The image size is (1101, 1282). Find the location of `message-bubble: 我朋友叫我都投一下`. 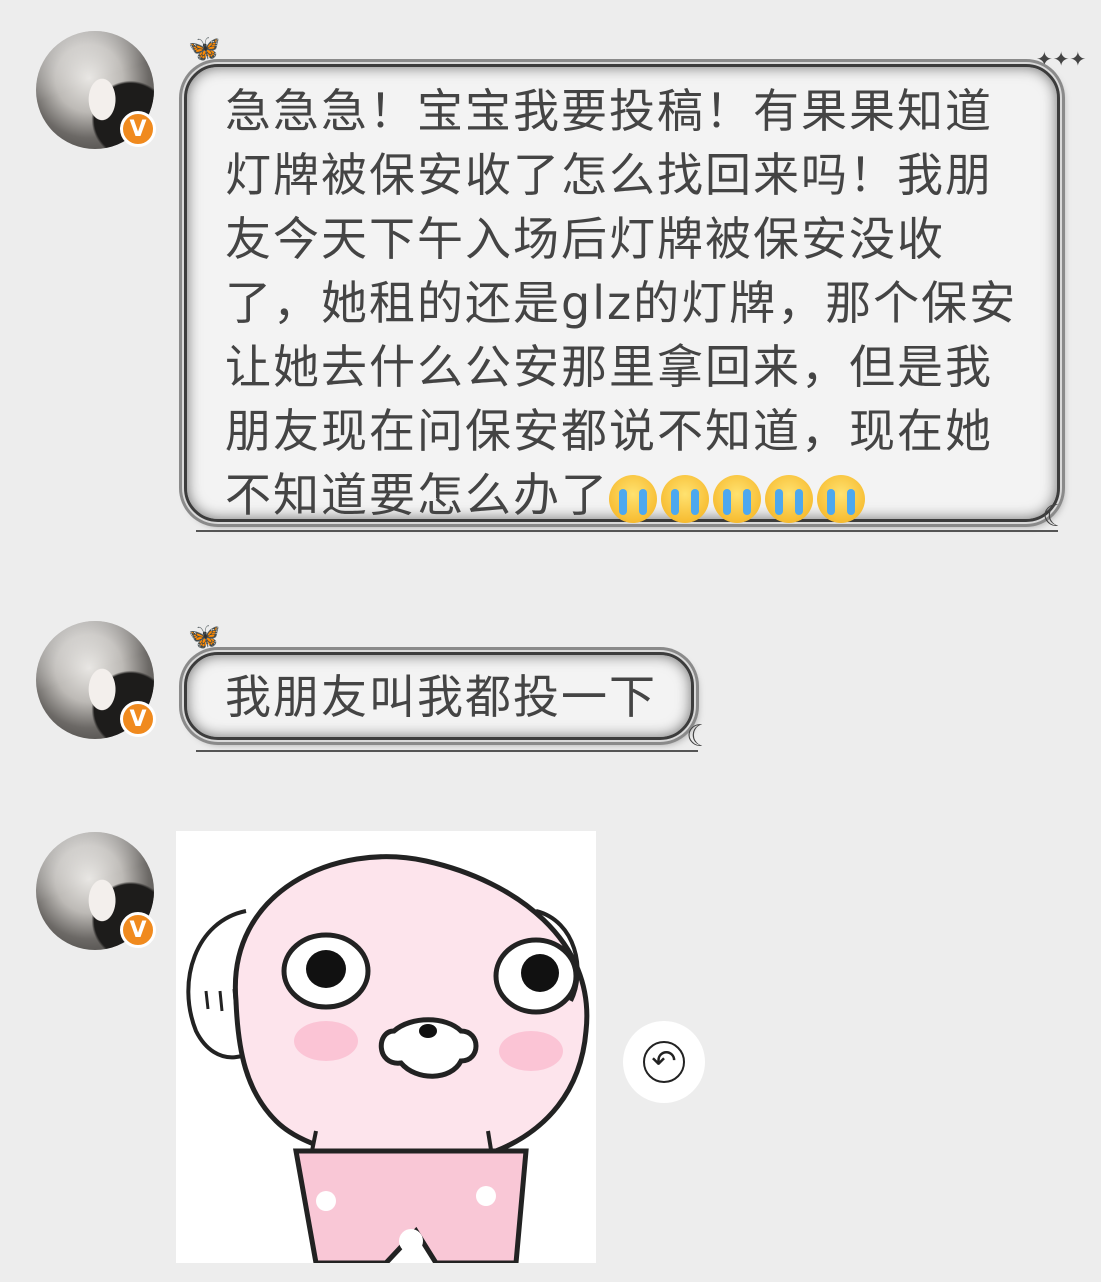

message-bubble: 我朋友叫我都投一下 is located at coordinates (439, 696).